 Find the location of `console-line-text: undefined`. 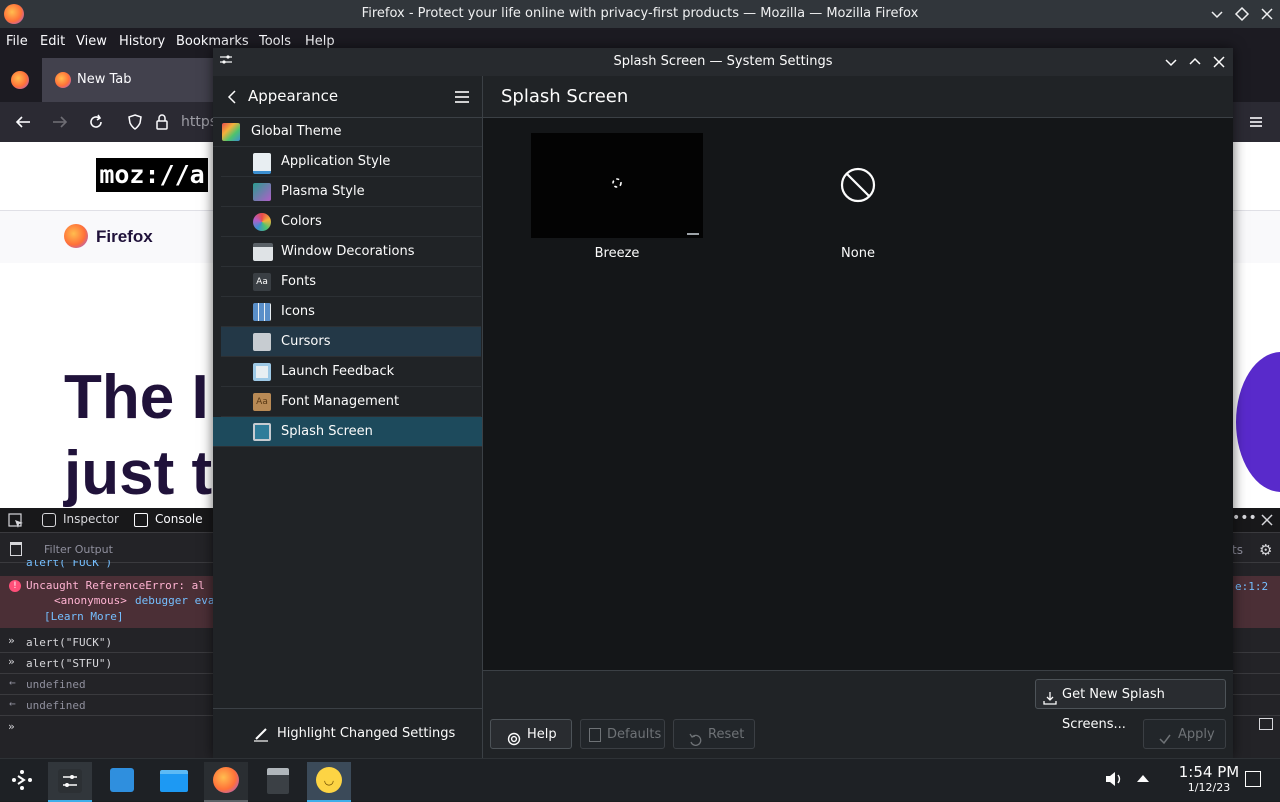

console-line-text: undefined is located at coordinates (56, 705).